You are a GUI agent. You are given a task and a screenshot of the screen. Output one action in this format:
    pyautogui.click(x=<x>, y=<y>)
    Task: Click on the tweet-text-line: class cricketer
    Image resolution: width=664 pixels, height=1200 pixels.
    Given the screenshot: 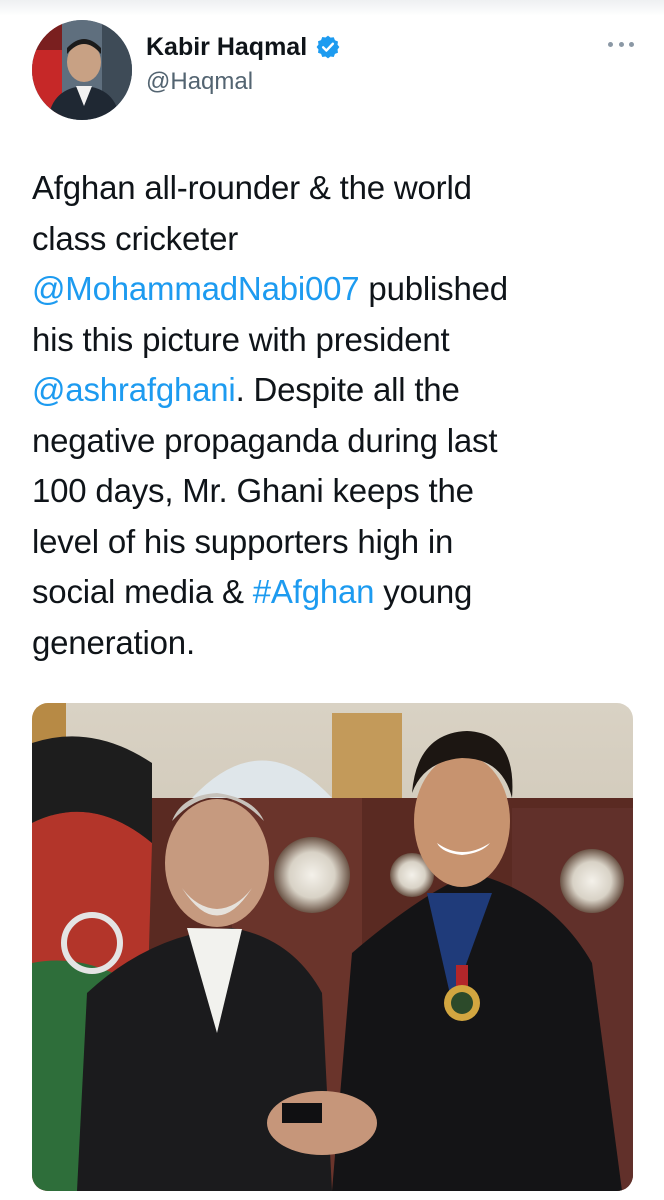 What is the action you would take?
    pyautogui.click(x=337, y=239)
    